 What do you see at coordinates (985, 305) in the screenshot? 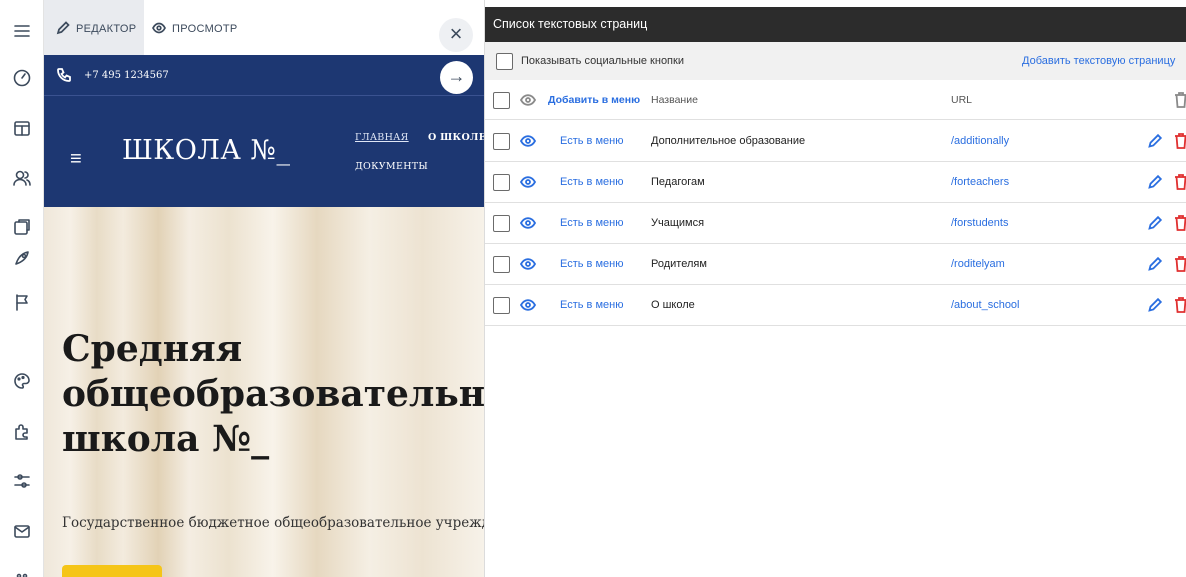
I see `page-url-link: /about_school` at bounding box center [985, 305].